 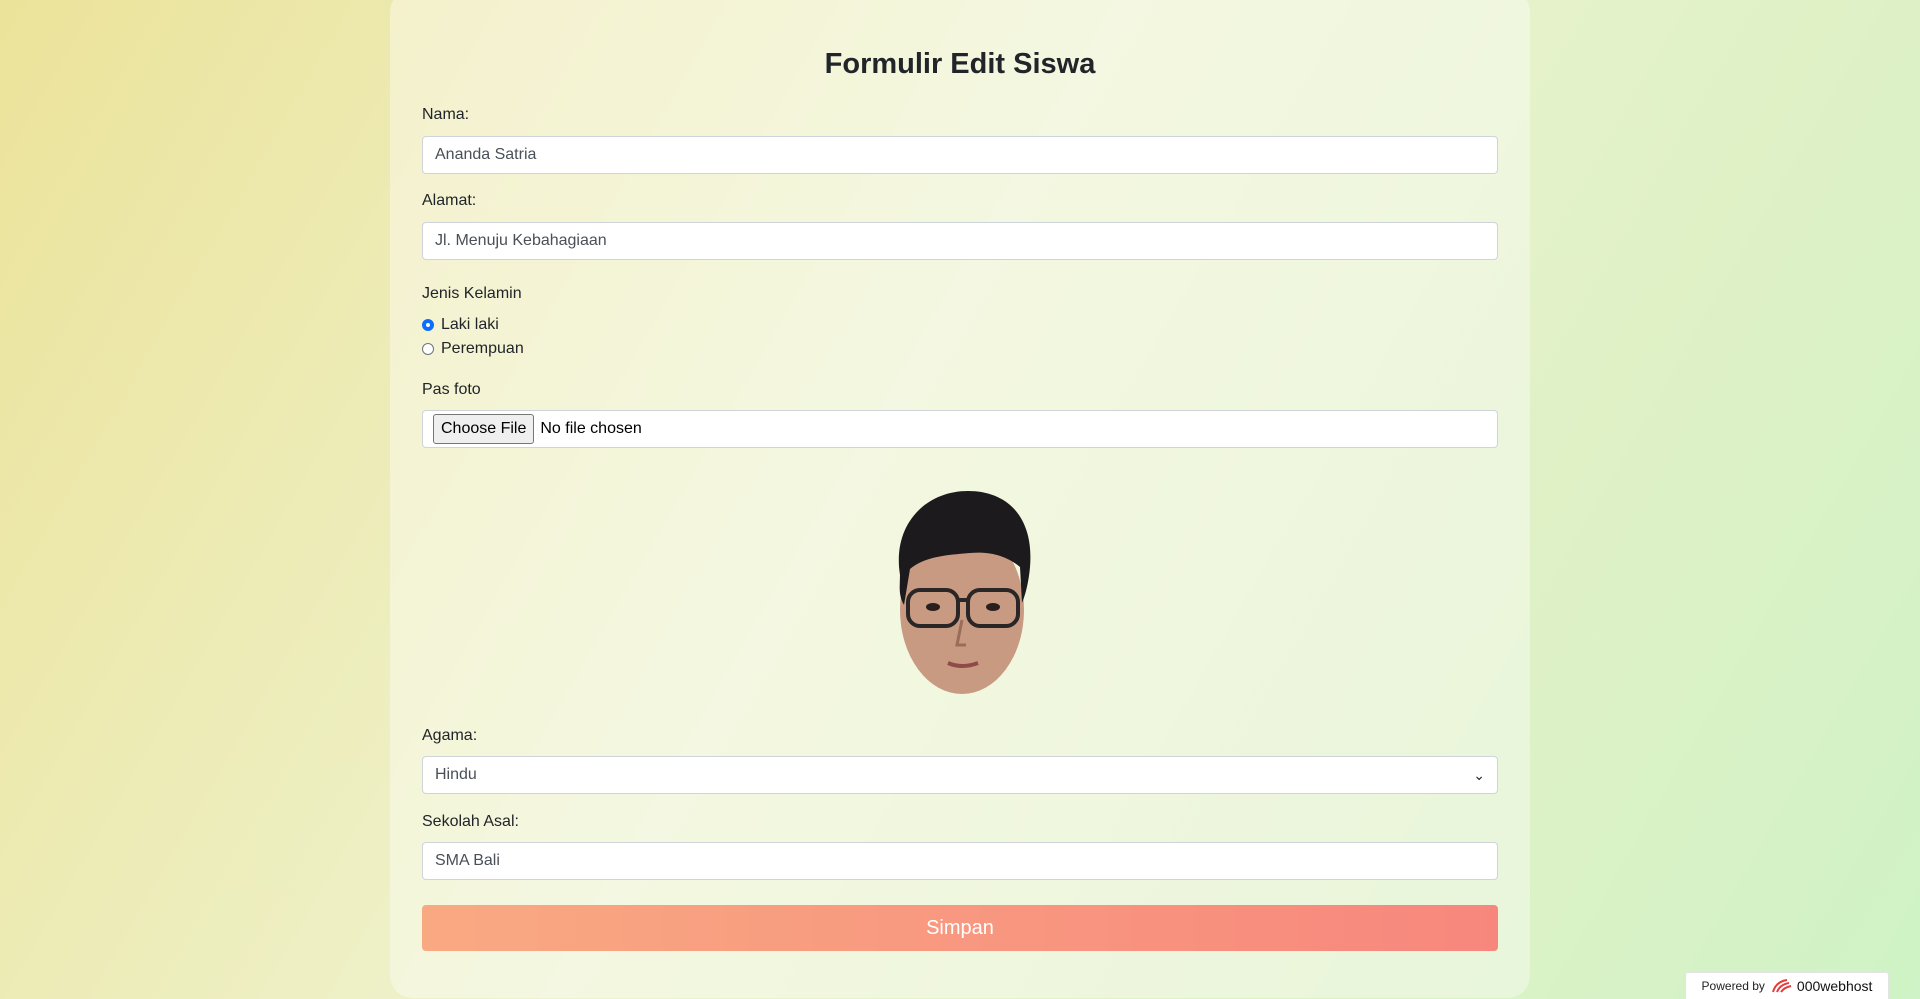 I want to click on sekolah-label: Sekolah Asal:, so click(x=470, y=821).